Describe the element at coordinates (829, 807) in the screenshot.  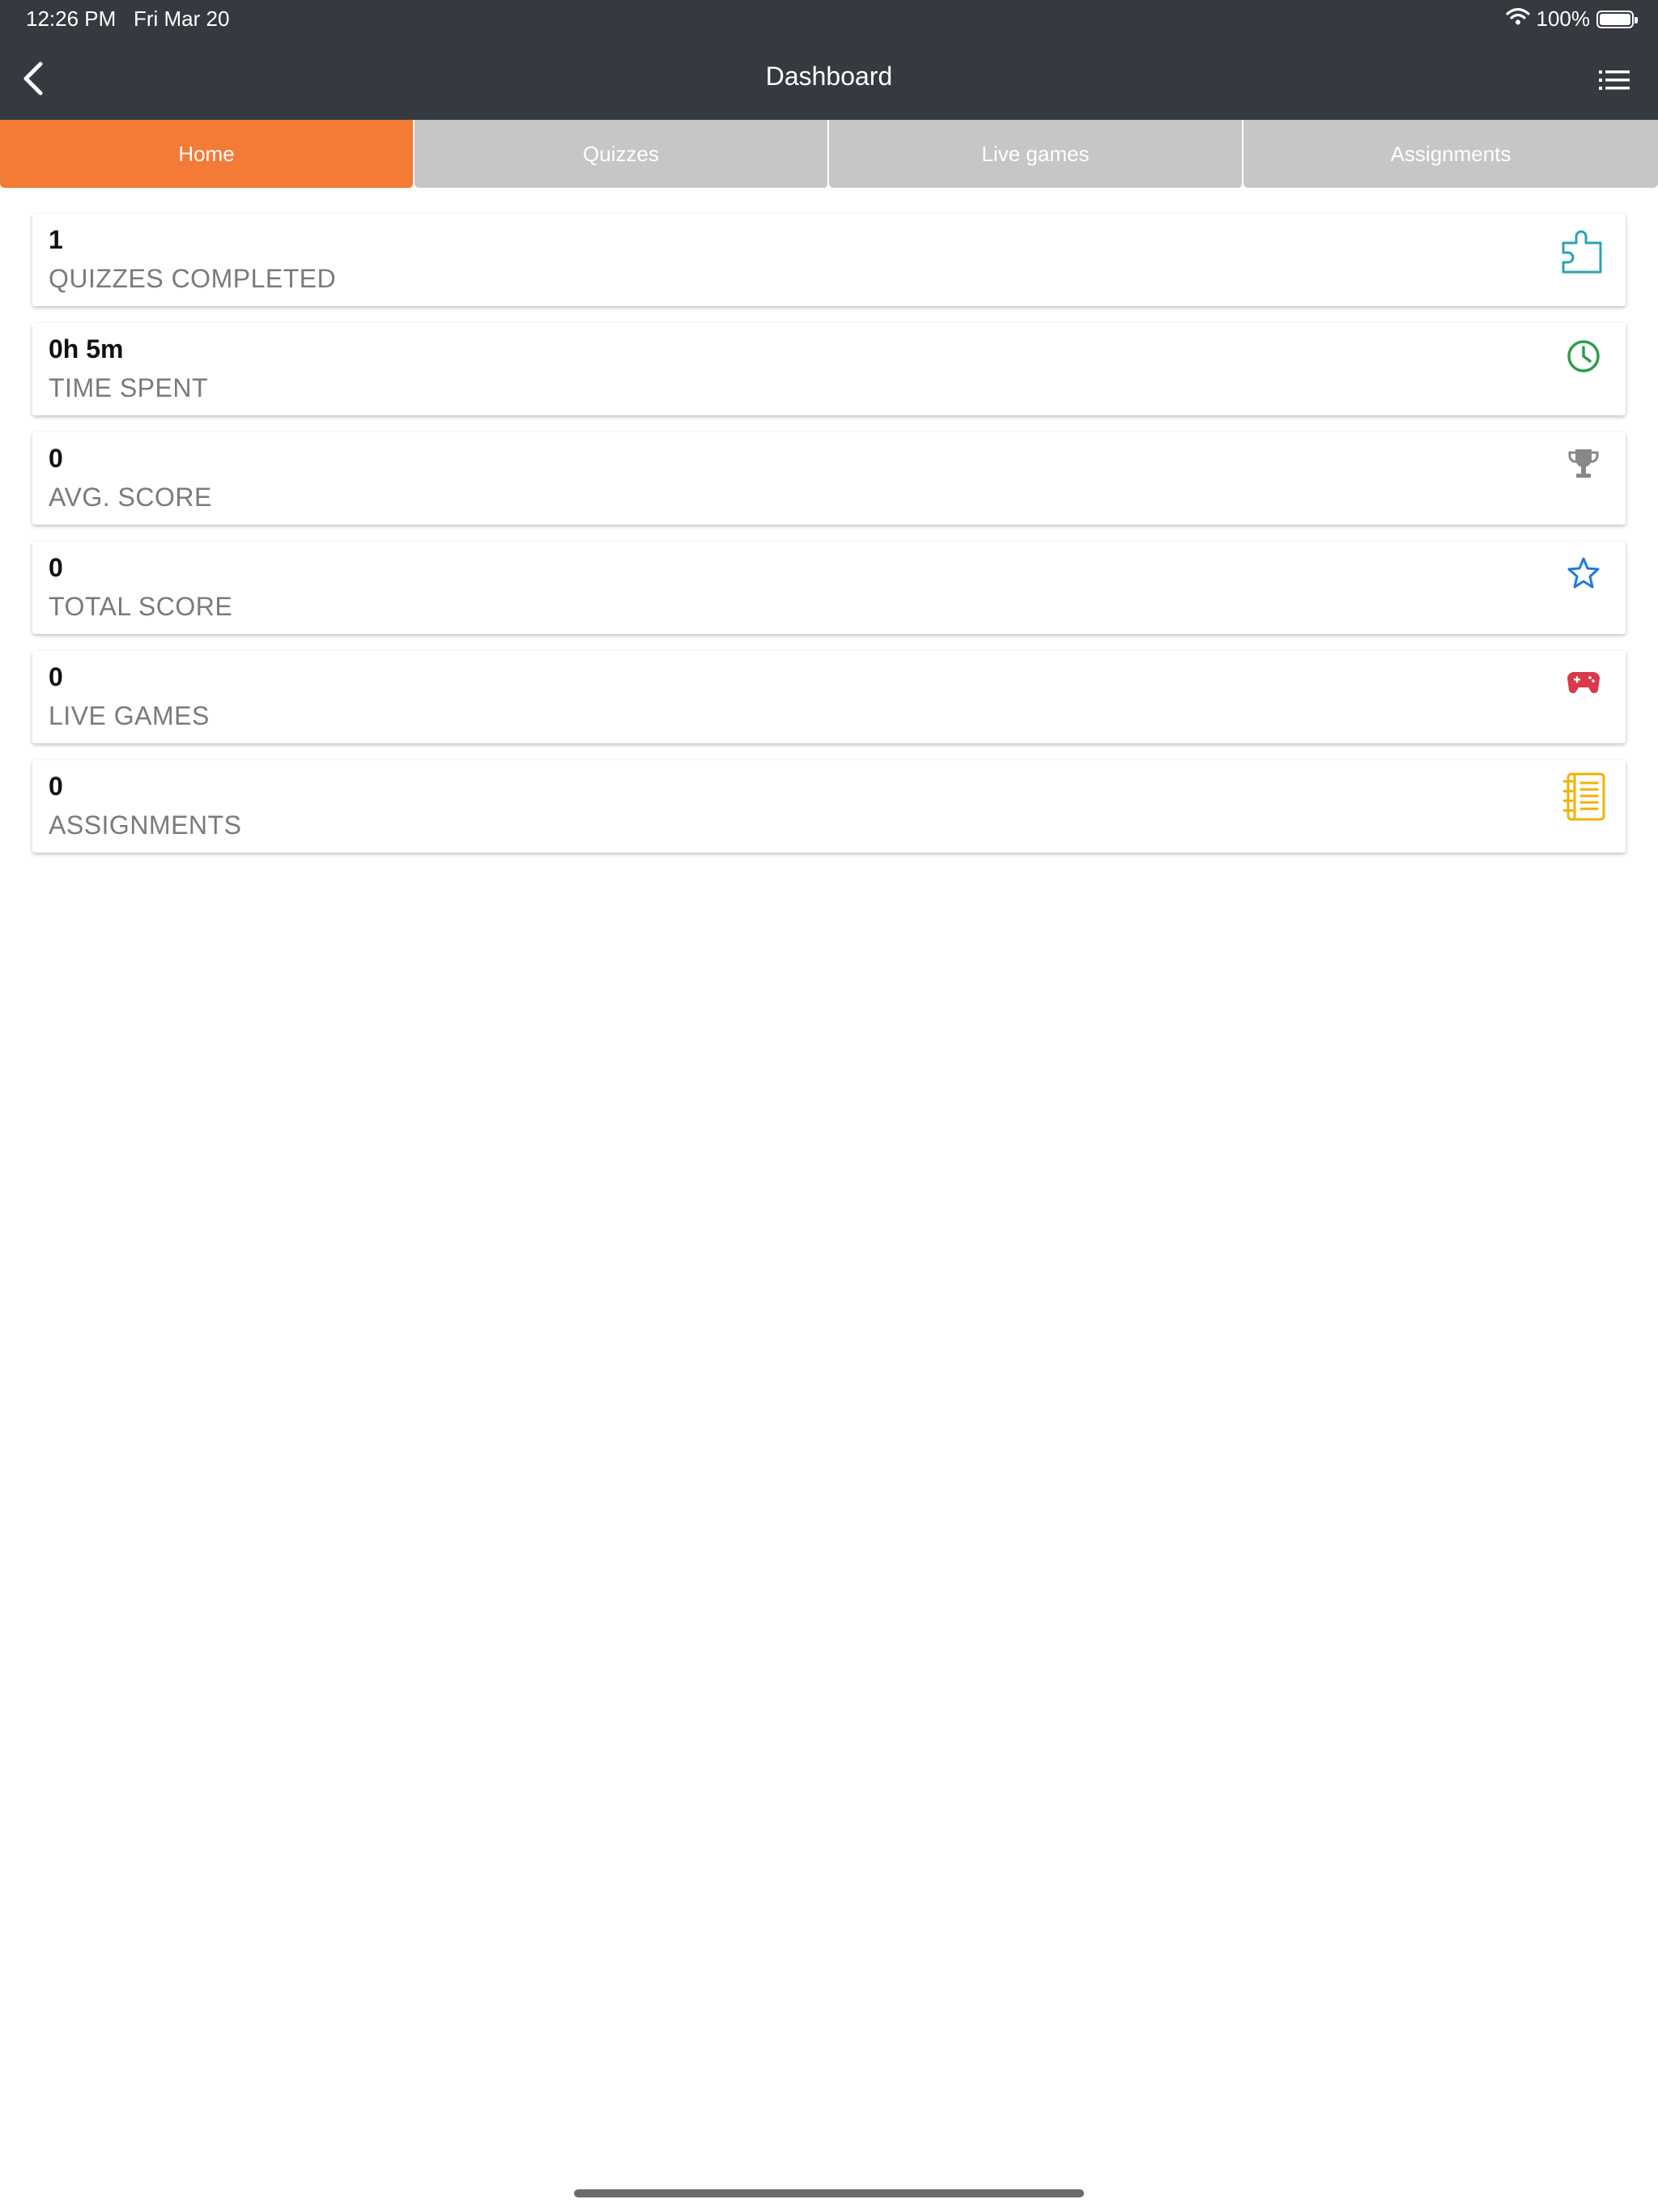
I see `stat-card-assignments: 0 ASSIGNMENTS` at that location.